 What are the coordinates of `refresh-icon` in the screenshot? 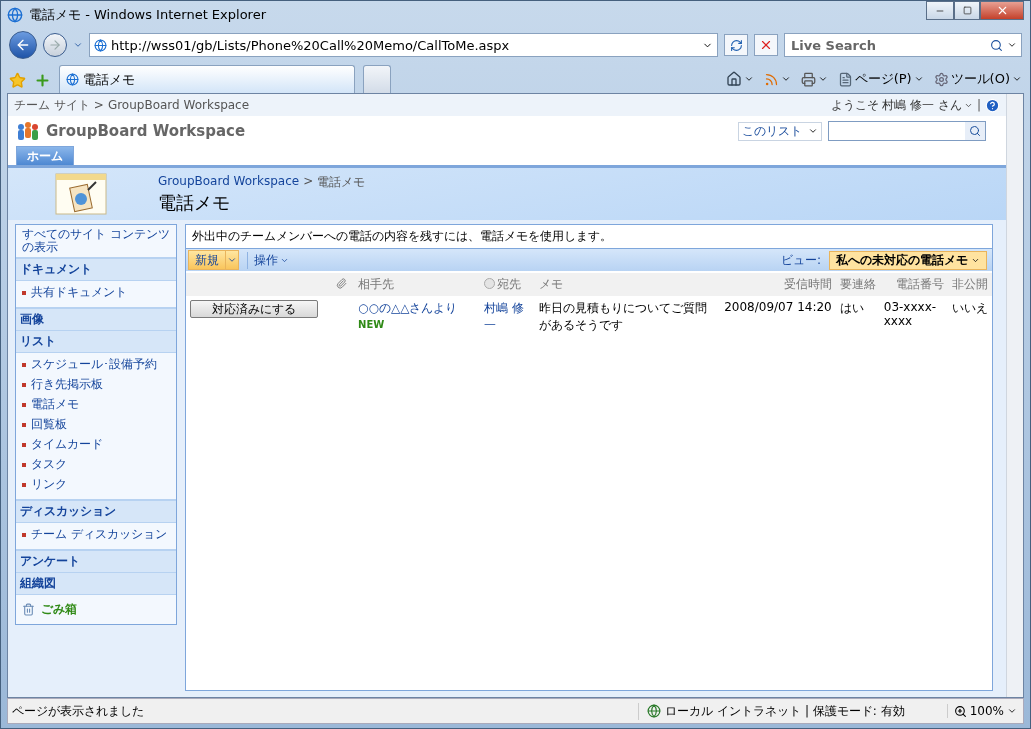 It's located at (736, 45).